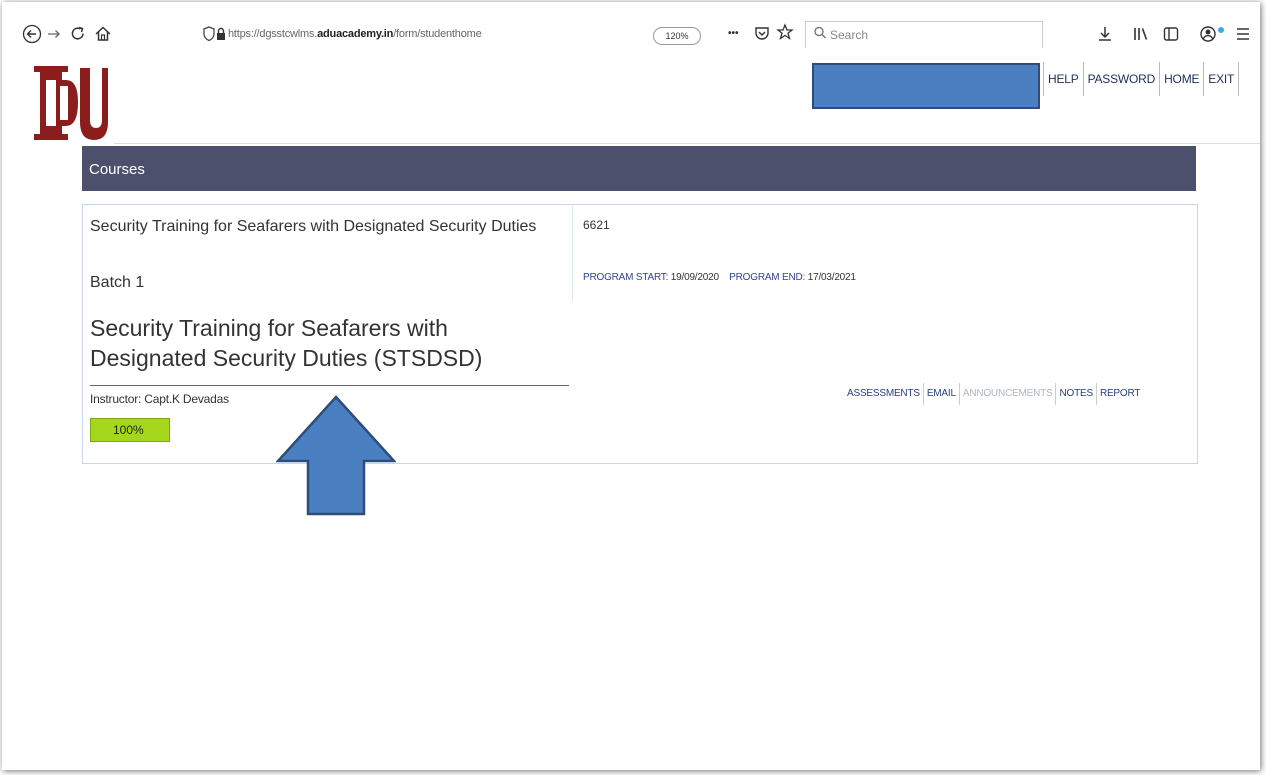 This screenshot has height=775, width=1266. I want to click on pocket-icon, so click(762, 35).